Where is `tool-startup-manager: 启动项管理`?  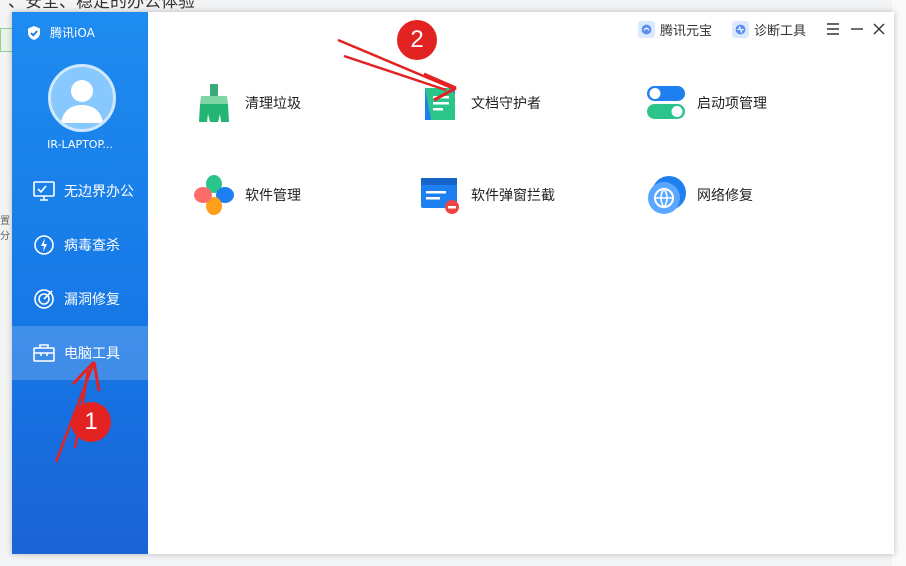
tool-startup-manager: 启动项管理 is located at coordinates (706, 103).